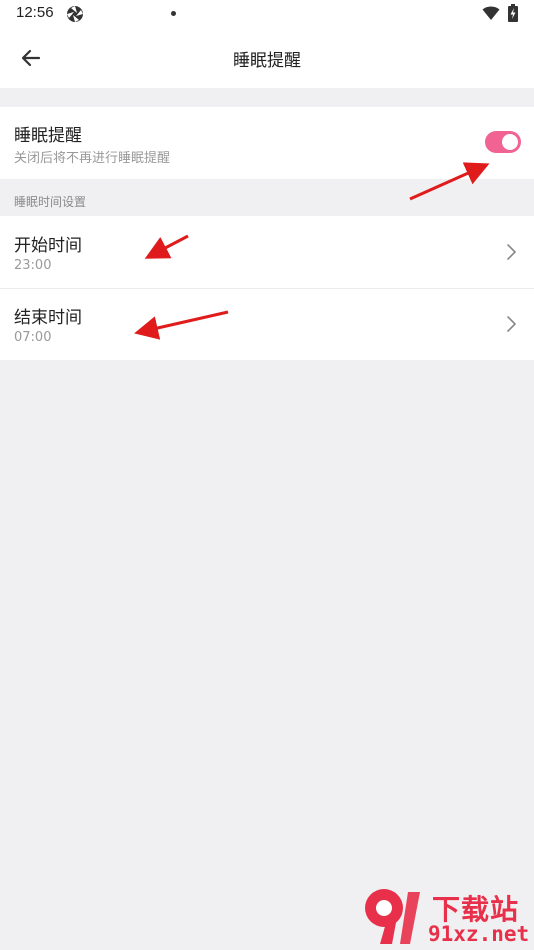 The height and width of the screenshot is (950, 534). What do you see at coordinates (75, 14) in the screenshot?
I see `aperture-icon` at bounding box center [75, 14].